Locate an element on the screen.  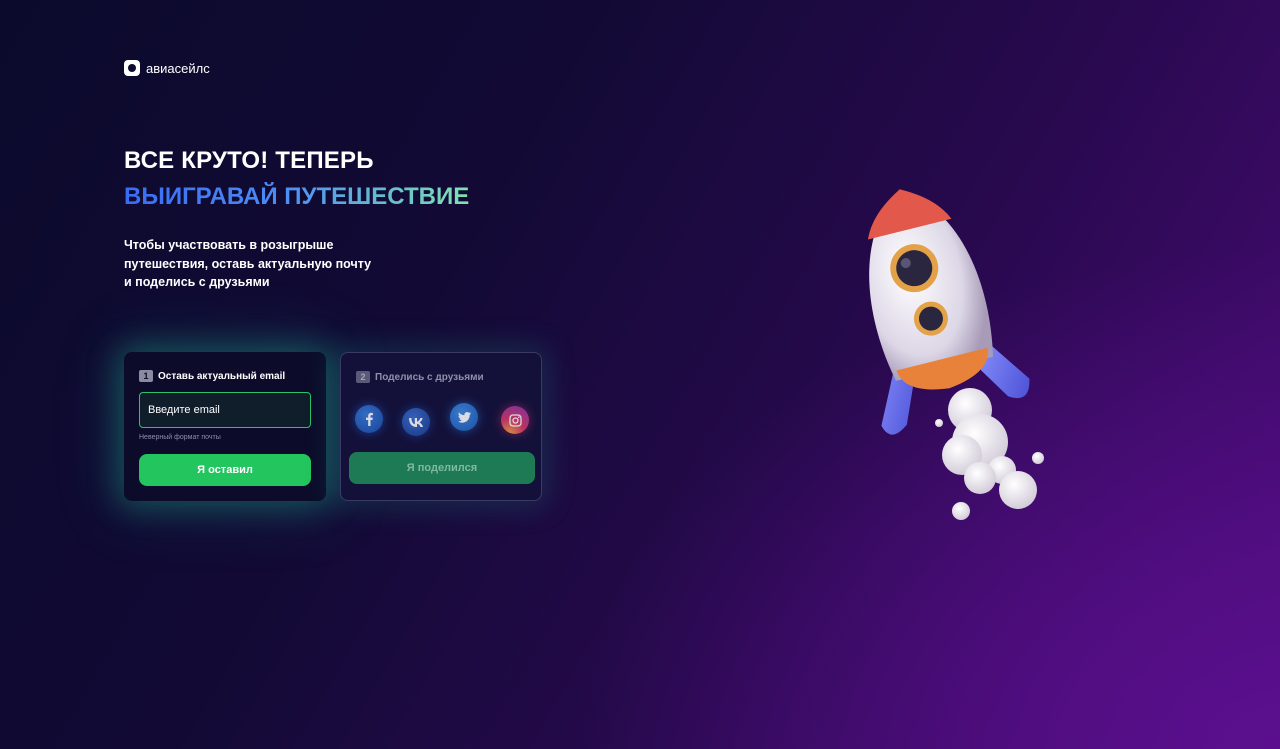
step-header: 2 Поделись с друзьями is located at coordinates (420, 377).